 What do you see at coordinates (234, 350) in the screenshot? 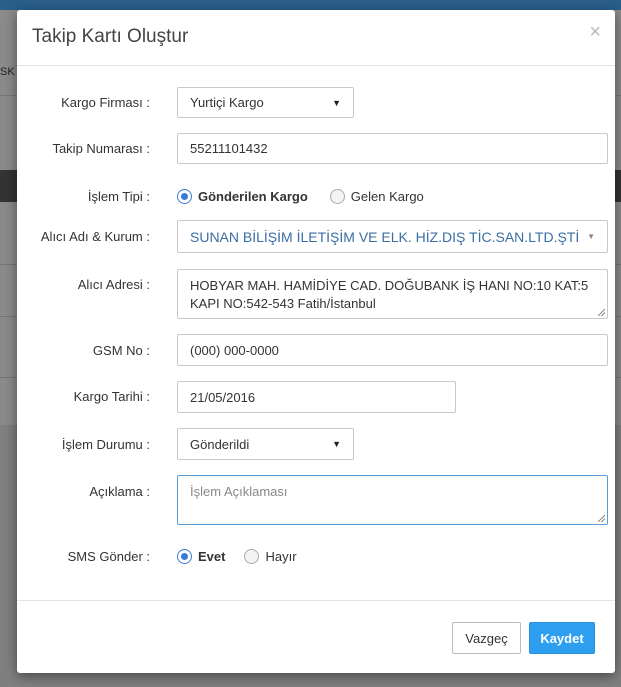
I see `gsm-value: (000) 000-0000` at bounding box center [234, 350].